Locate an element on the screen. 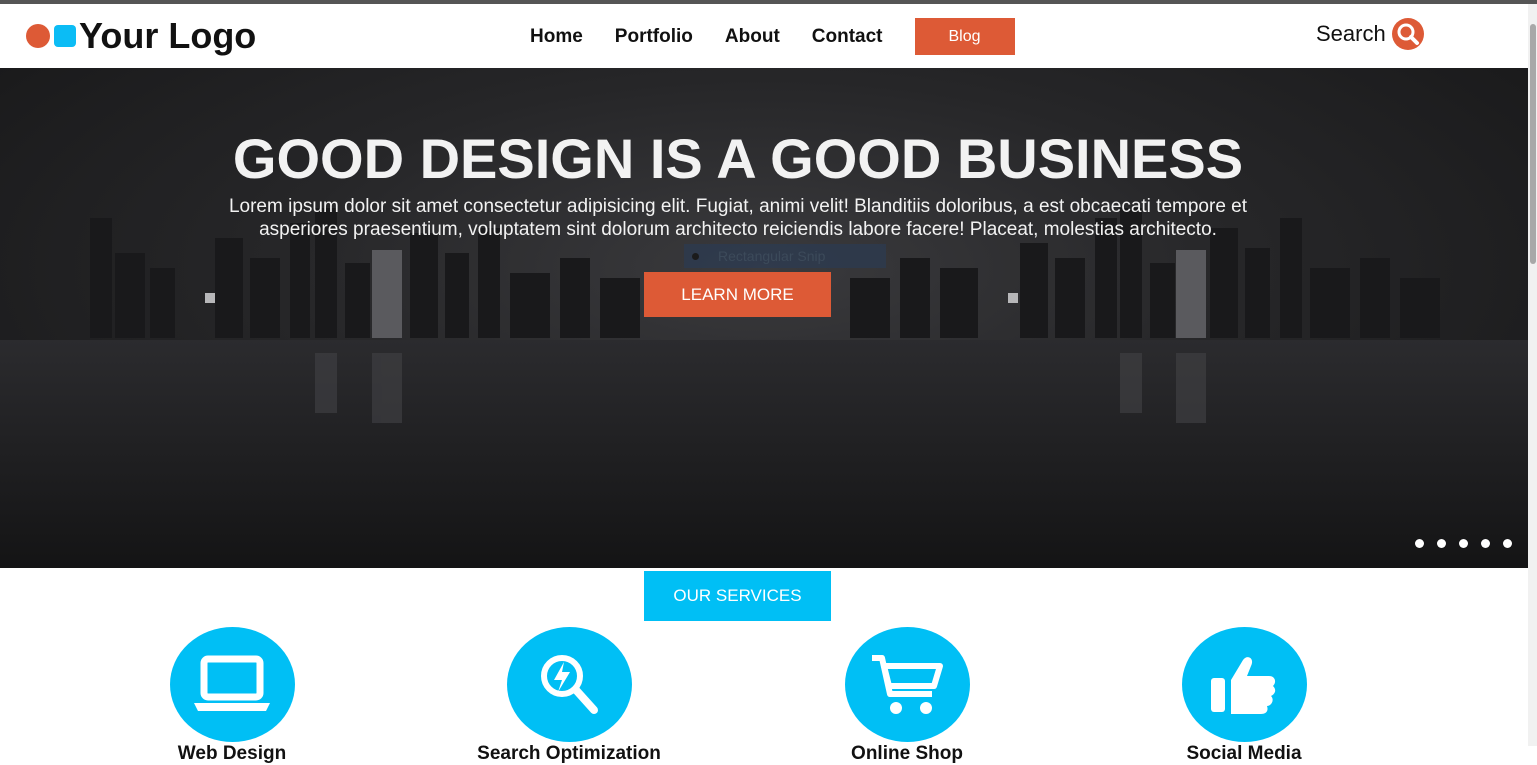 This screenshot has height=765, width=1537. nav-home: Home is located at coordinates (556, 37).